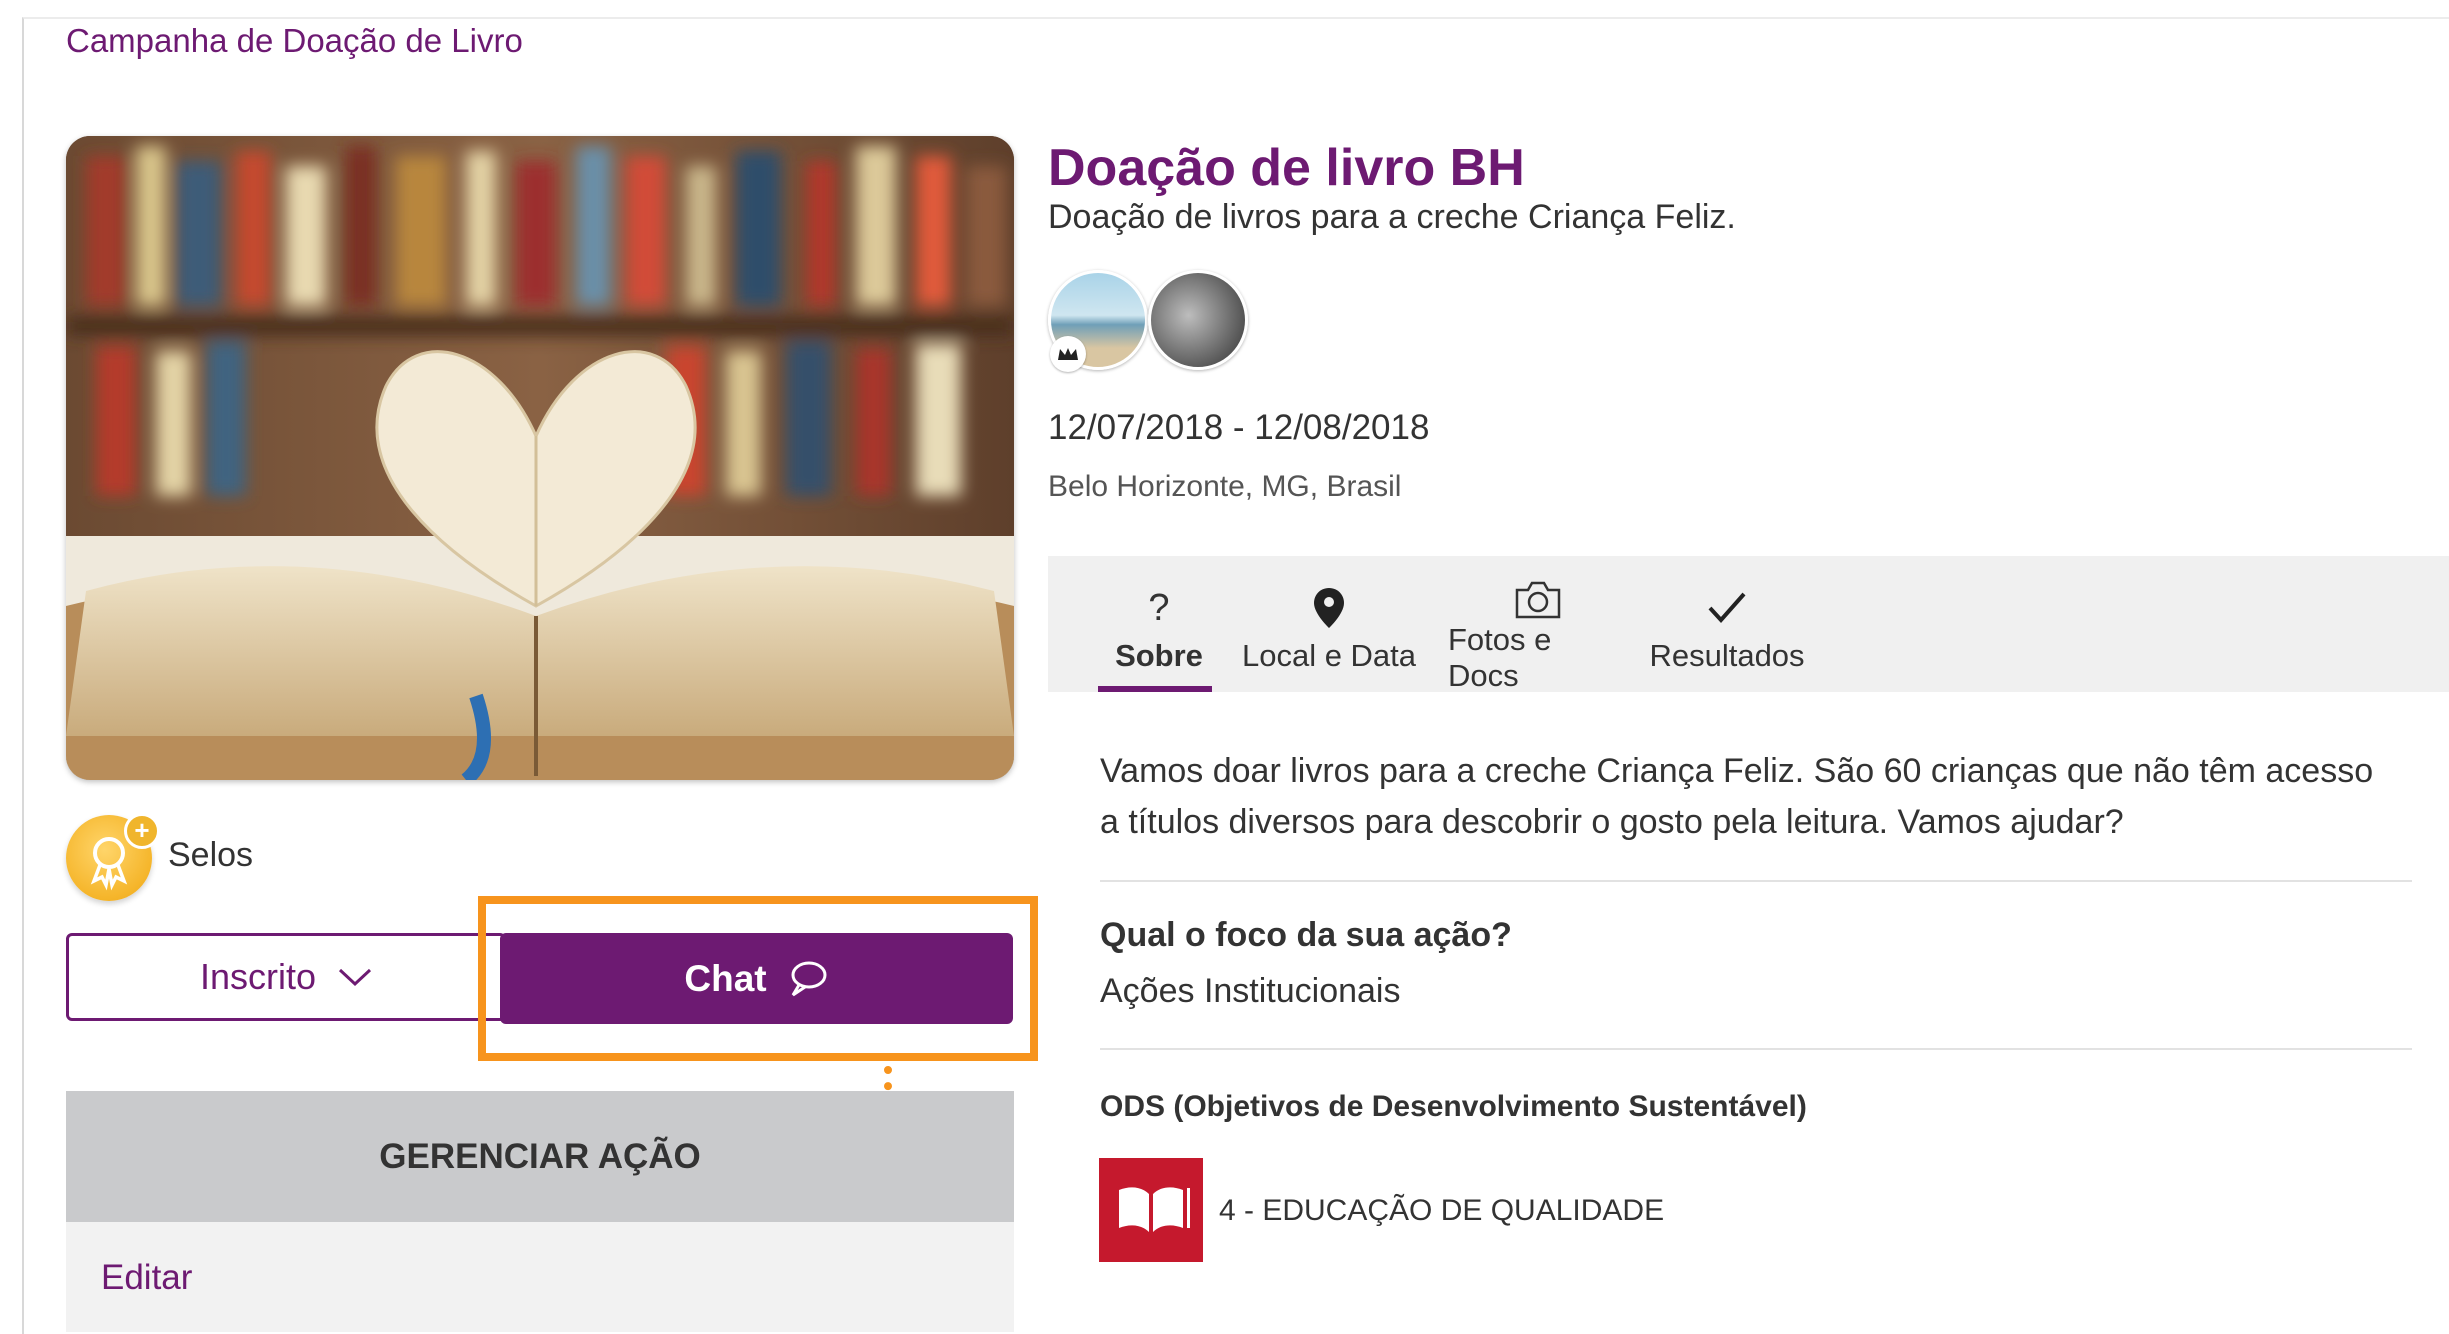 This screenshot has width=2449, height=1334. Describe the element at coordinates (1155, 689) in the screenshot. I see `active-tab-indicator` at that location.